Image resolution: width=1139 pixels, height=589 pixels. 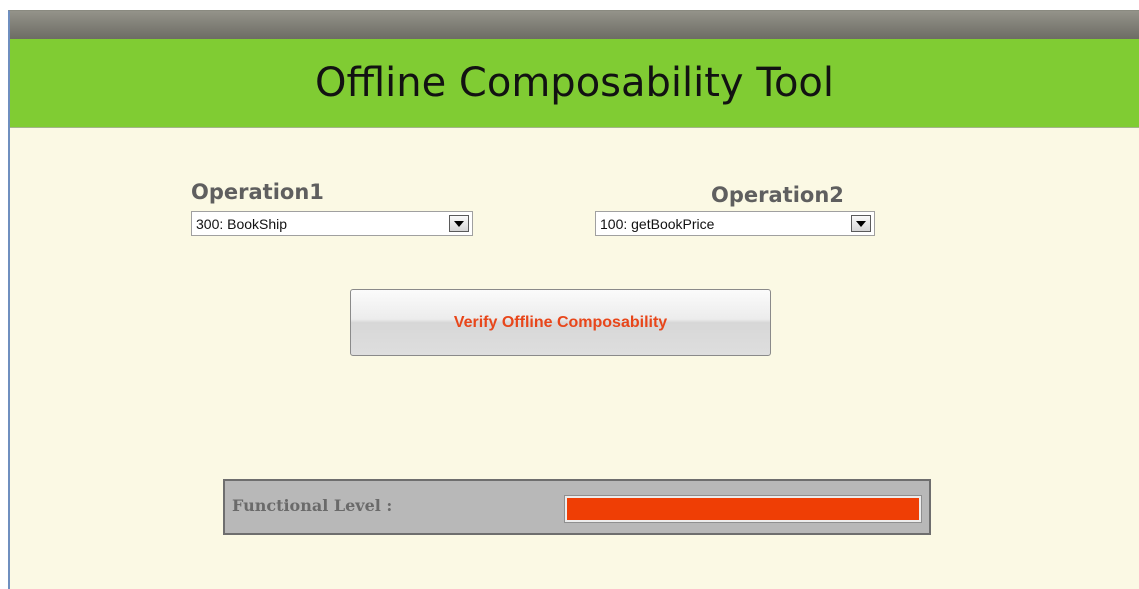 What do you see at coordinates (257, 192) in the screenshot?
I see `operation1-label: Operation1` at bounding box center [257, 192].